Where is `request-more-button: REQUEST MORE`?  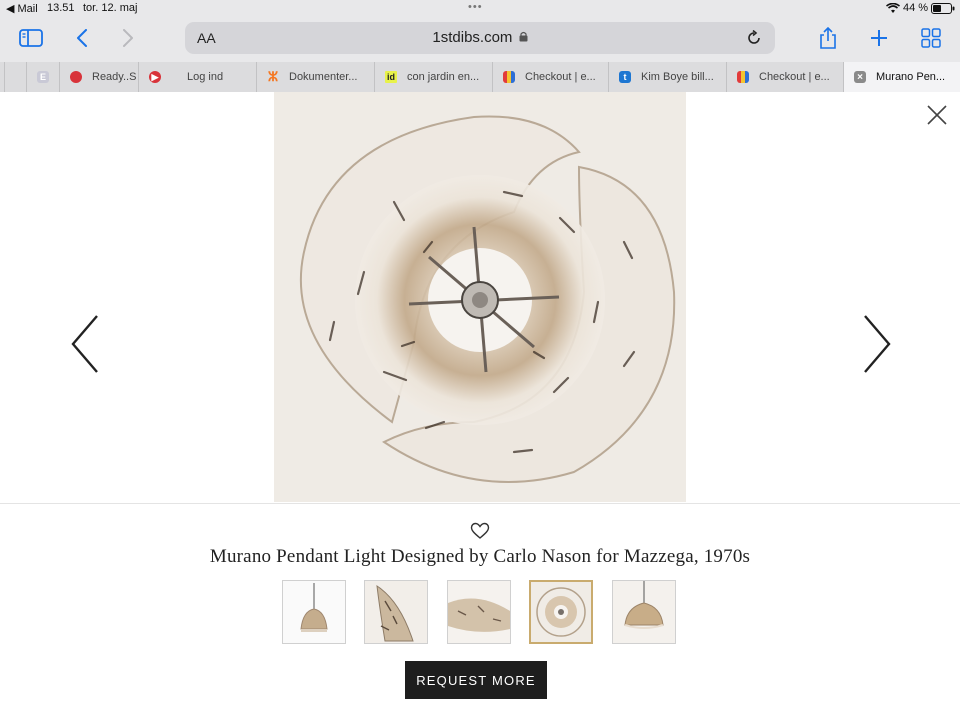 request-more-button: REQUEST MORE is located at coordinates (476, 680).